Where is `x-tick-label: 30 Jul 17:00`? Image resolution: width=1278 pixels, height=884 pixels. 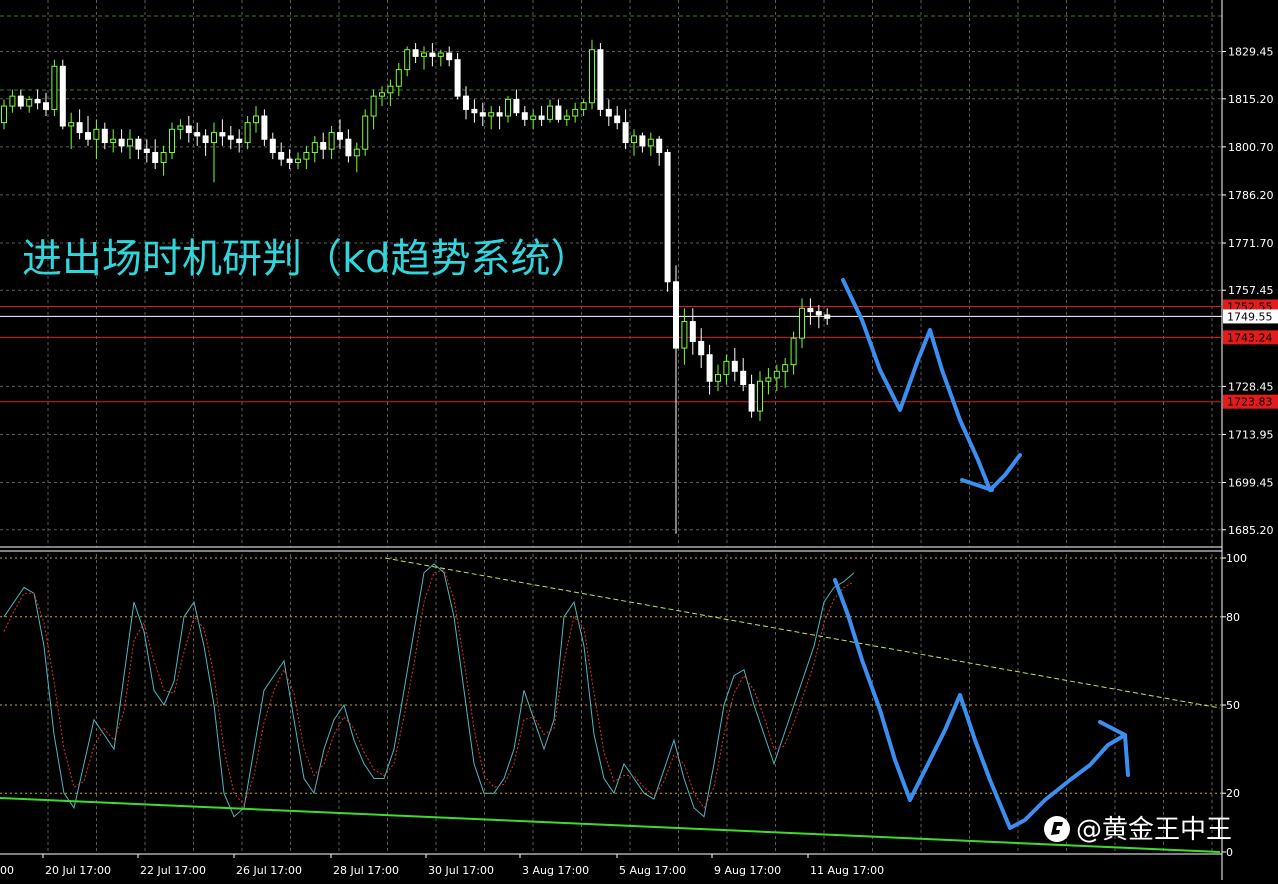 x-tick-label: 30 Jul 17:00 is located at coordinates (461, 870).